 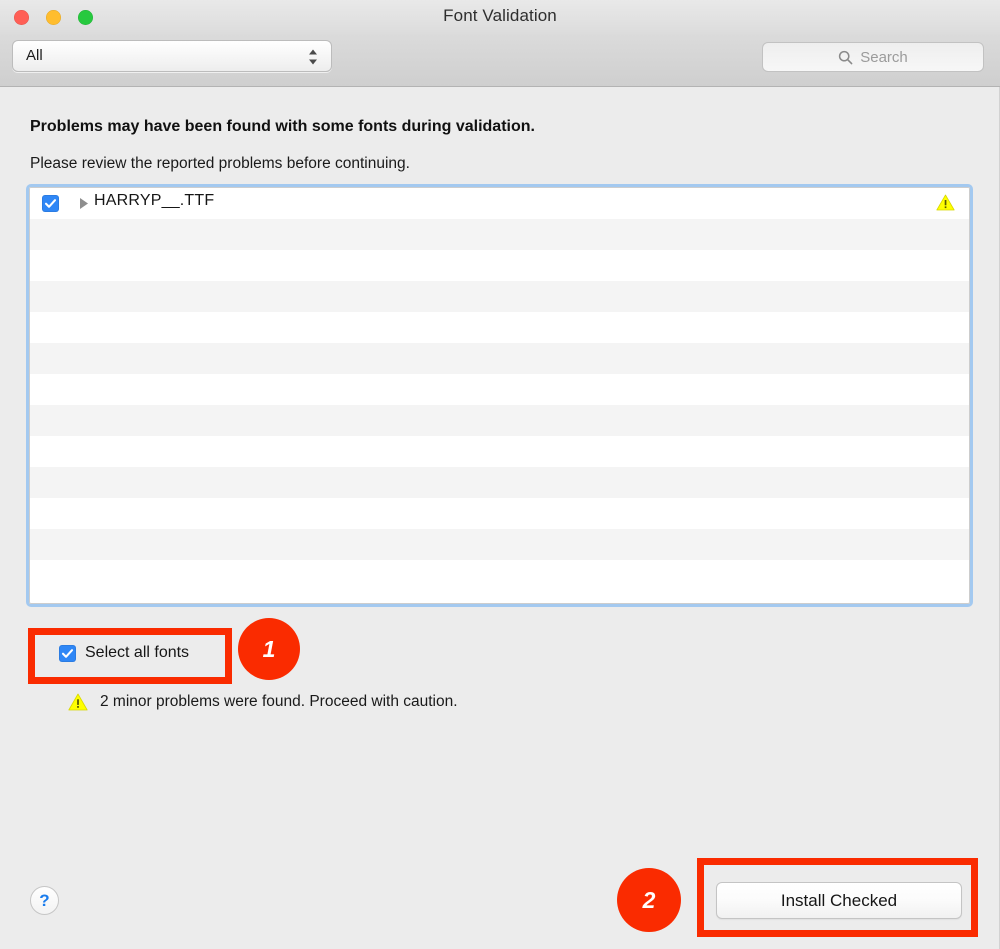 I want to click on toolbar: All Search, so click(x=500, y=60).